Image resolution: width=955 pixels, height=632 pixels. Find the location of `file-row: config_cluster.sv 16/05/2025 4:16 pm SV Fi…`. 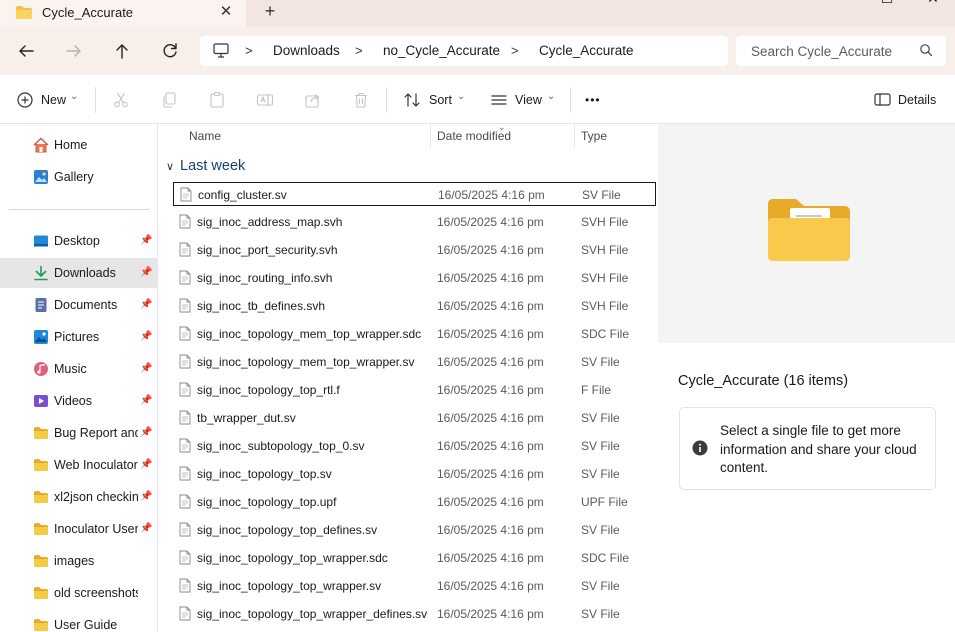

file-row: config_cluster.sv 16/05/2025 4:16 pm SV Fi… is located at coordinates (414, 194).